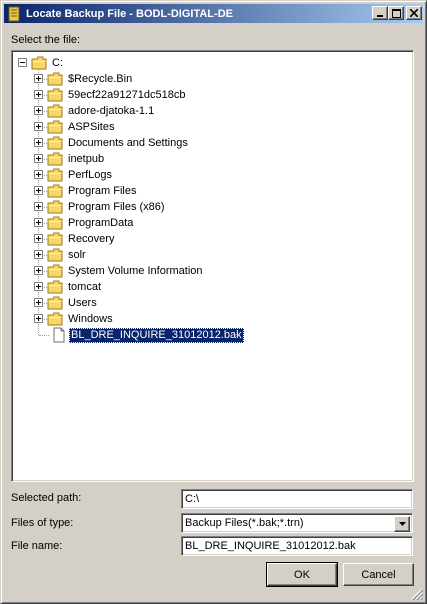 Image resolution: width=427 pixels, height=604 pixels. Describe the element at coordinates (101, 222) in the screenshot. I see `tree-item-label: ProgramData` at that location.